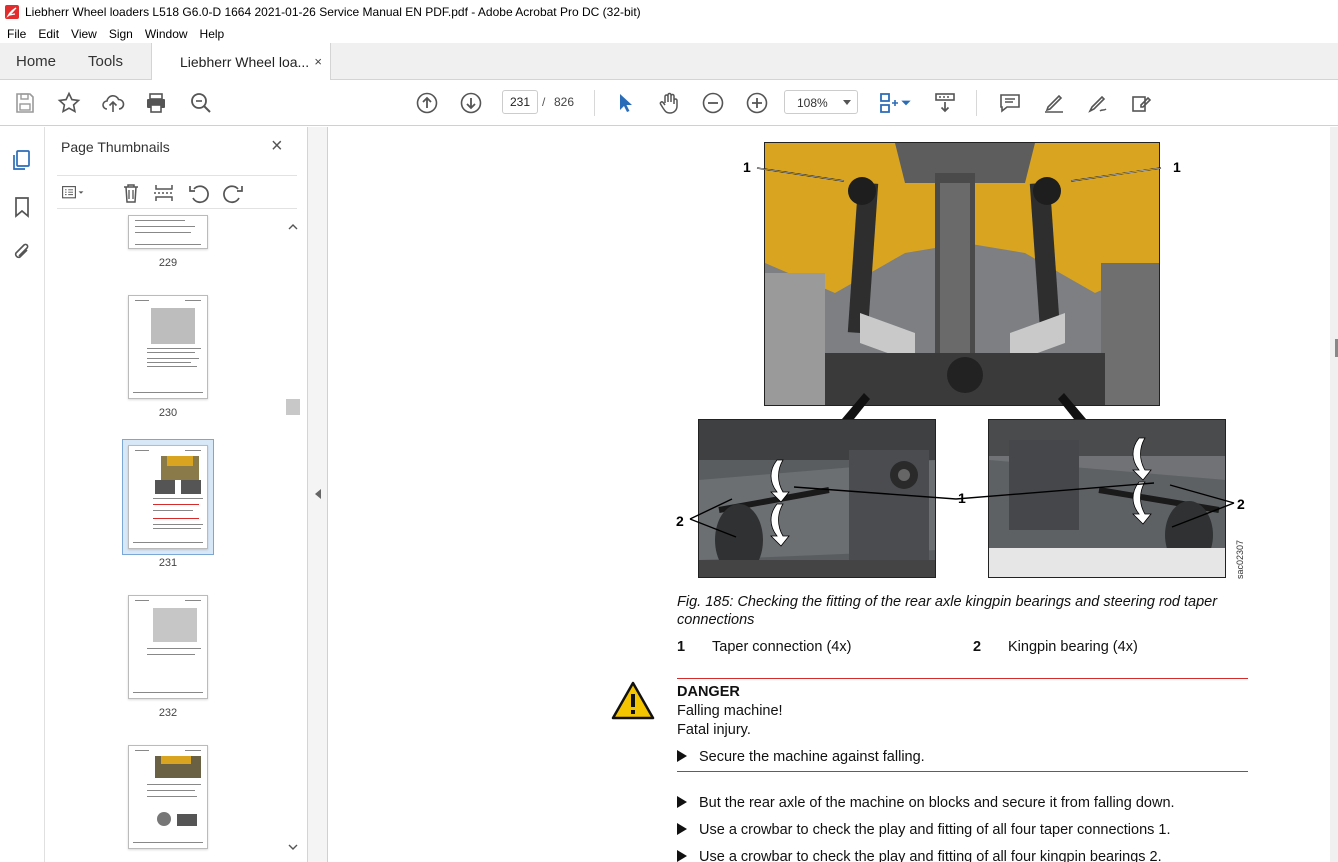 The image size is (1338, 862). What do you see at coordinates (625, 103) in the screenshot?
I see `select-cursor-icon` at bounding box center [625, 103].